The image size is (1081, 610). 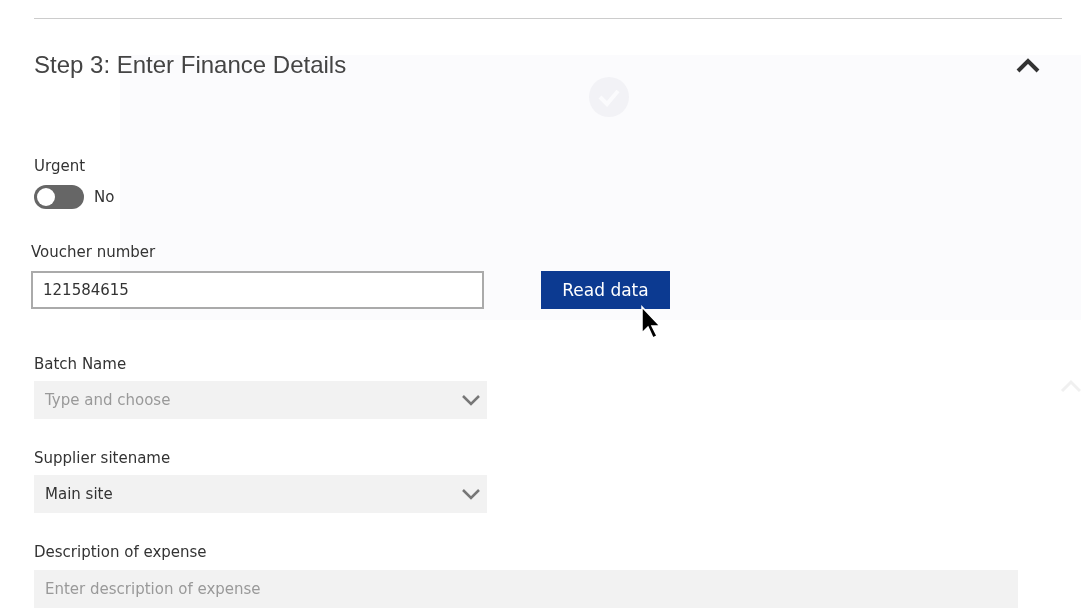 What do you see at coordinates (190, 65) in the screenshot?
I see `section-title: Step 3: Enter Finance Details` at bounding box center [190, 65].